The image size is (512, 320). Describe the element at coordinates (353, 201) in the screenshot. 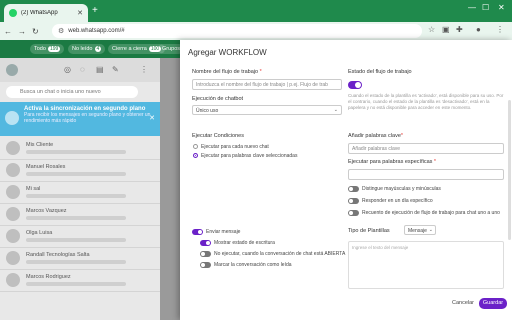

I see `specific-day-toggle` at that location.